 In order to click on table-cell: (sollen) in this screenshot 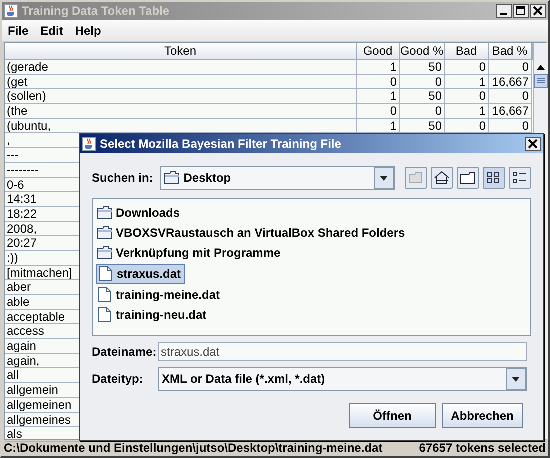, I will do `click(181, 96)`.